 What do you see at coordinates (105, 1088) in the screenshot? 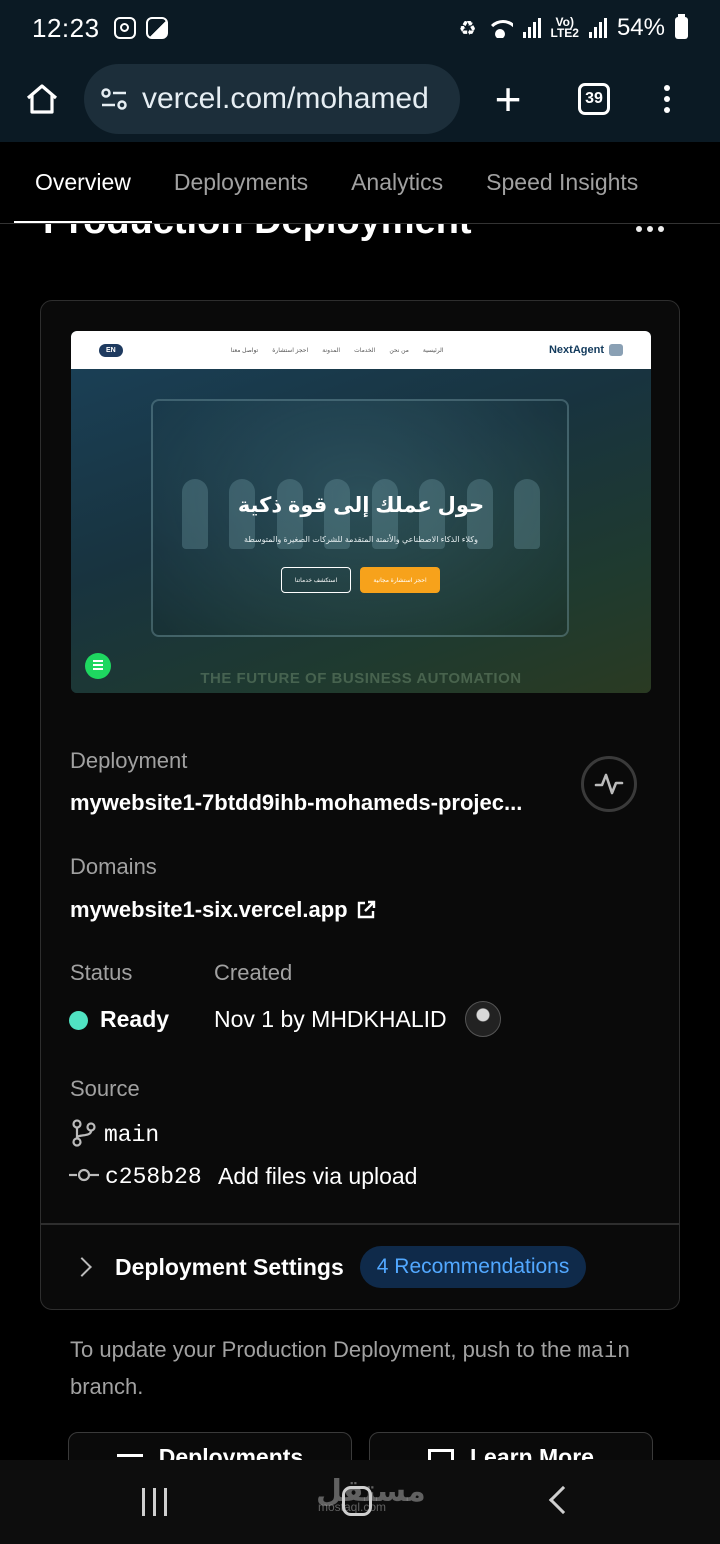
I see `source-label: Source` at bounding box center [105, 1088].